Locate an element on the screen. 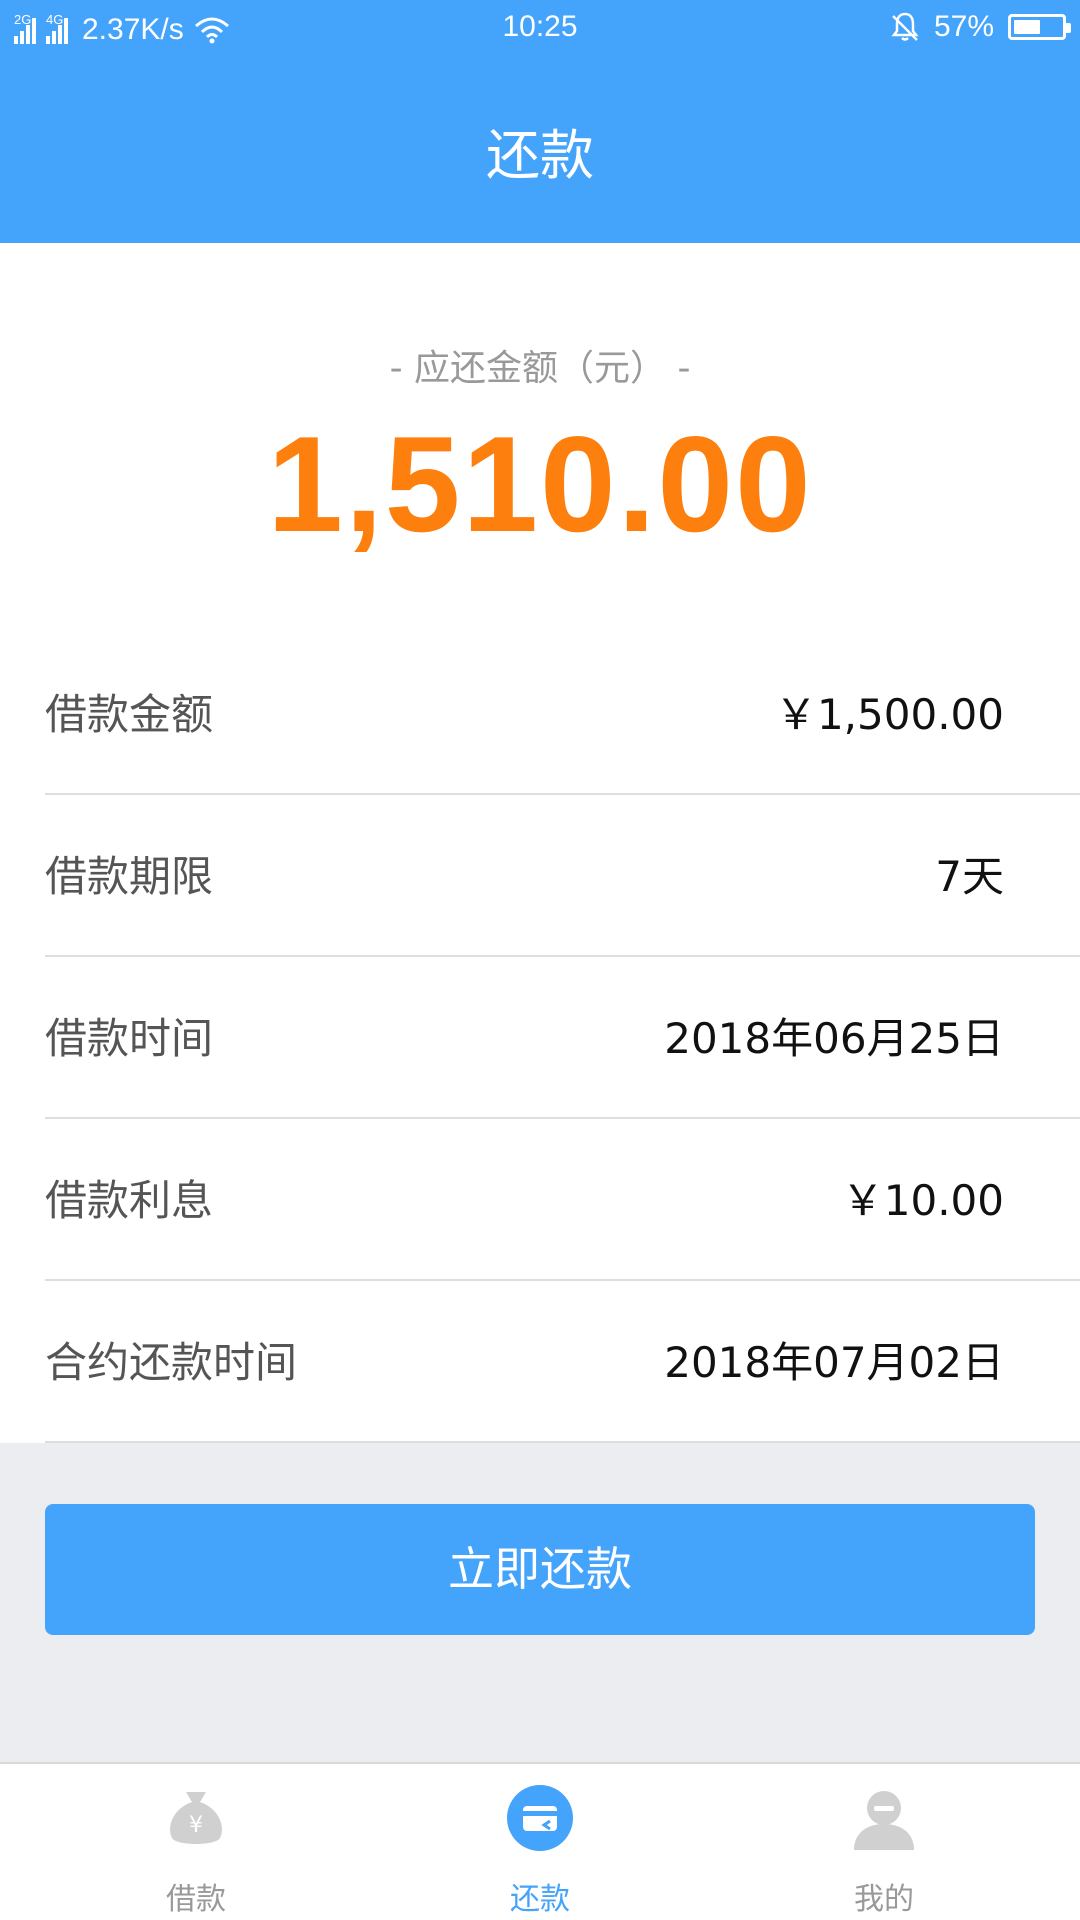  detail-label: 借款时间 is located at coordinates (129, 1038).